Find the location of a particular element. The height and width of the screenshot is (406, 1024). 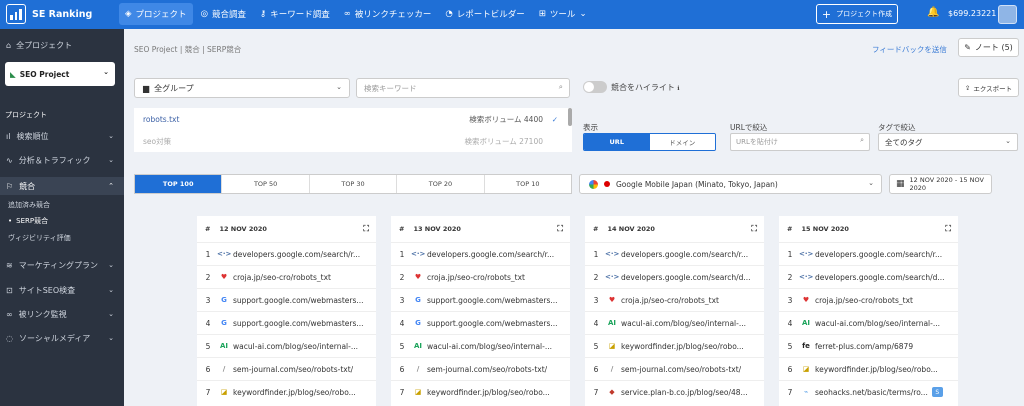

tab-top-100: TOP 100 is located at coordinates (179, 184).